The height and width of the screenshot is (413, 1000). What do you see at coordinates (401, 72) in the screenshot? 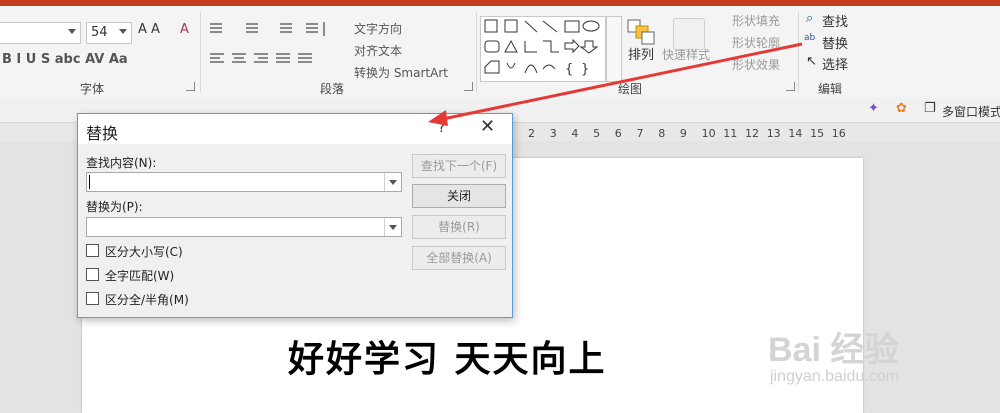
I see `convert-smartart-button: 转换为 SmartArt` at bounding box center [401, 72].